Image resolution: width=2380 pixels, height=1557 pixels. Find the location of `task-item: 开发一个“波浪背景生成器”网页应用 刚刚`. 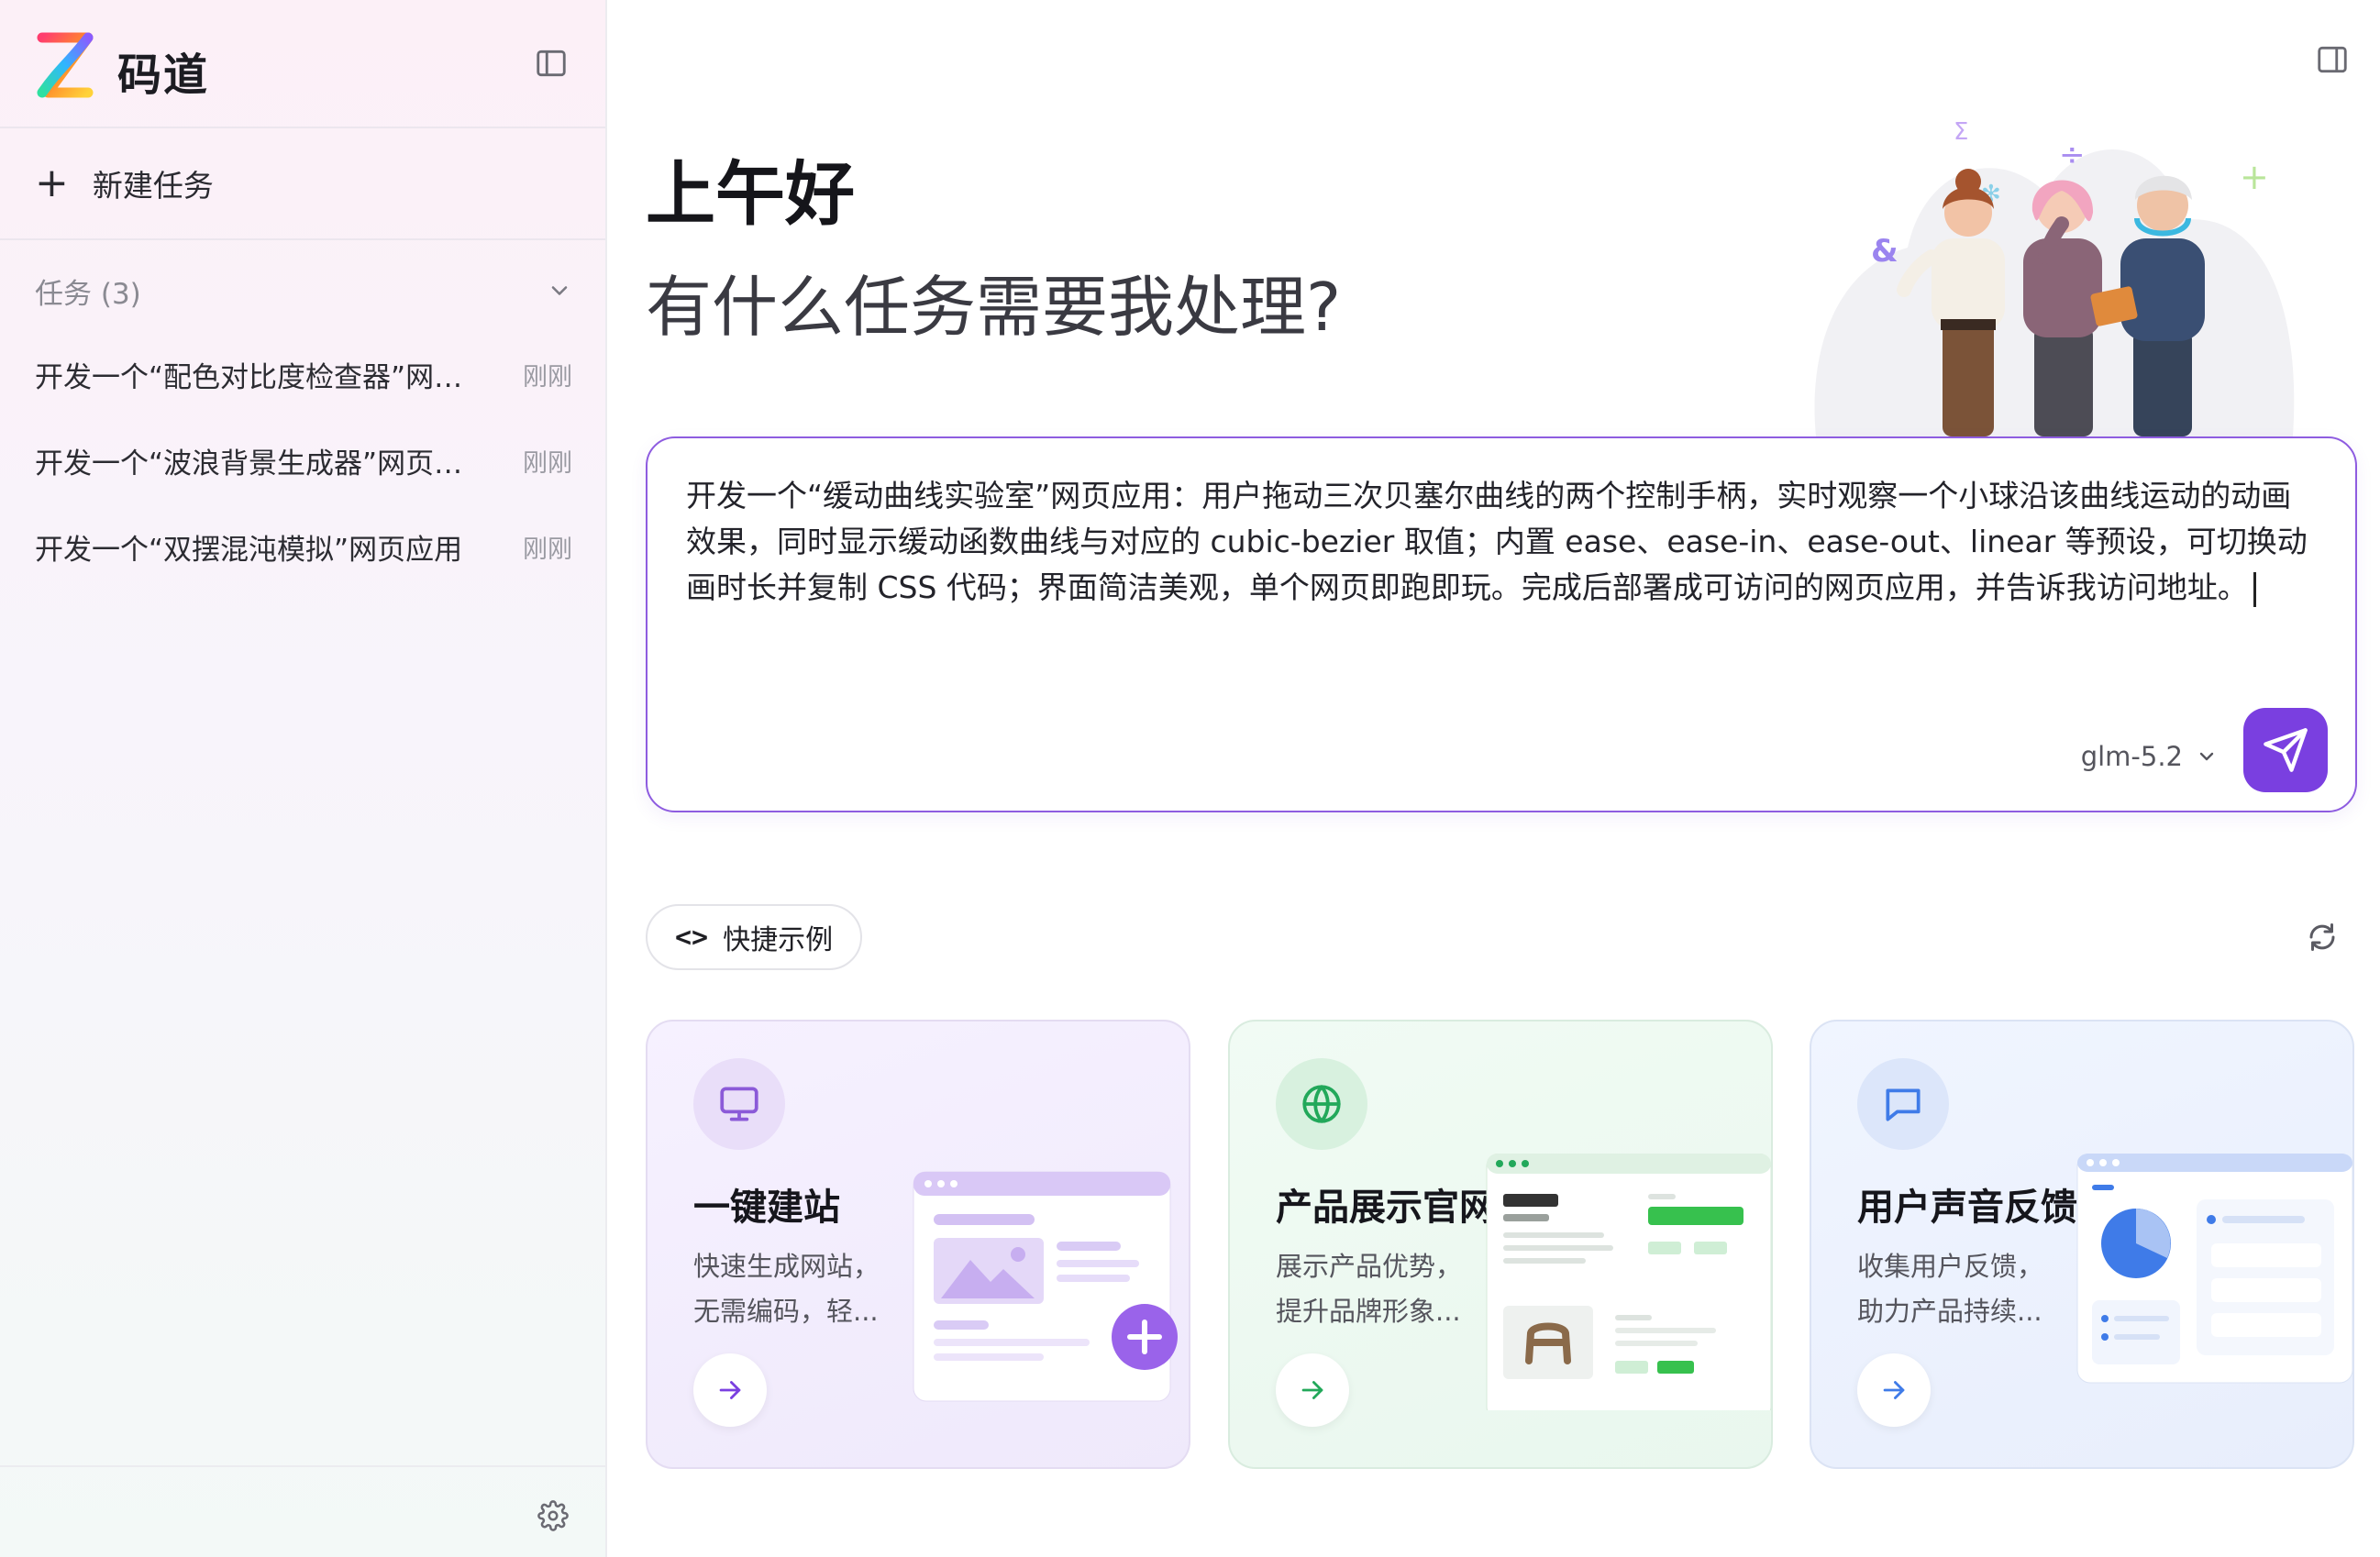

task-item: 开发一个“波浪背景生成器”网页应用 刚刚 is located at coordinates (303, 460).